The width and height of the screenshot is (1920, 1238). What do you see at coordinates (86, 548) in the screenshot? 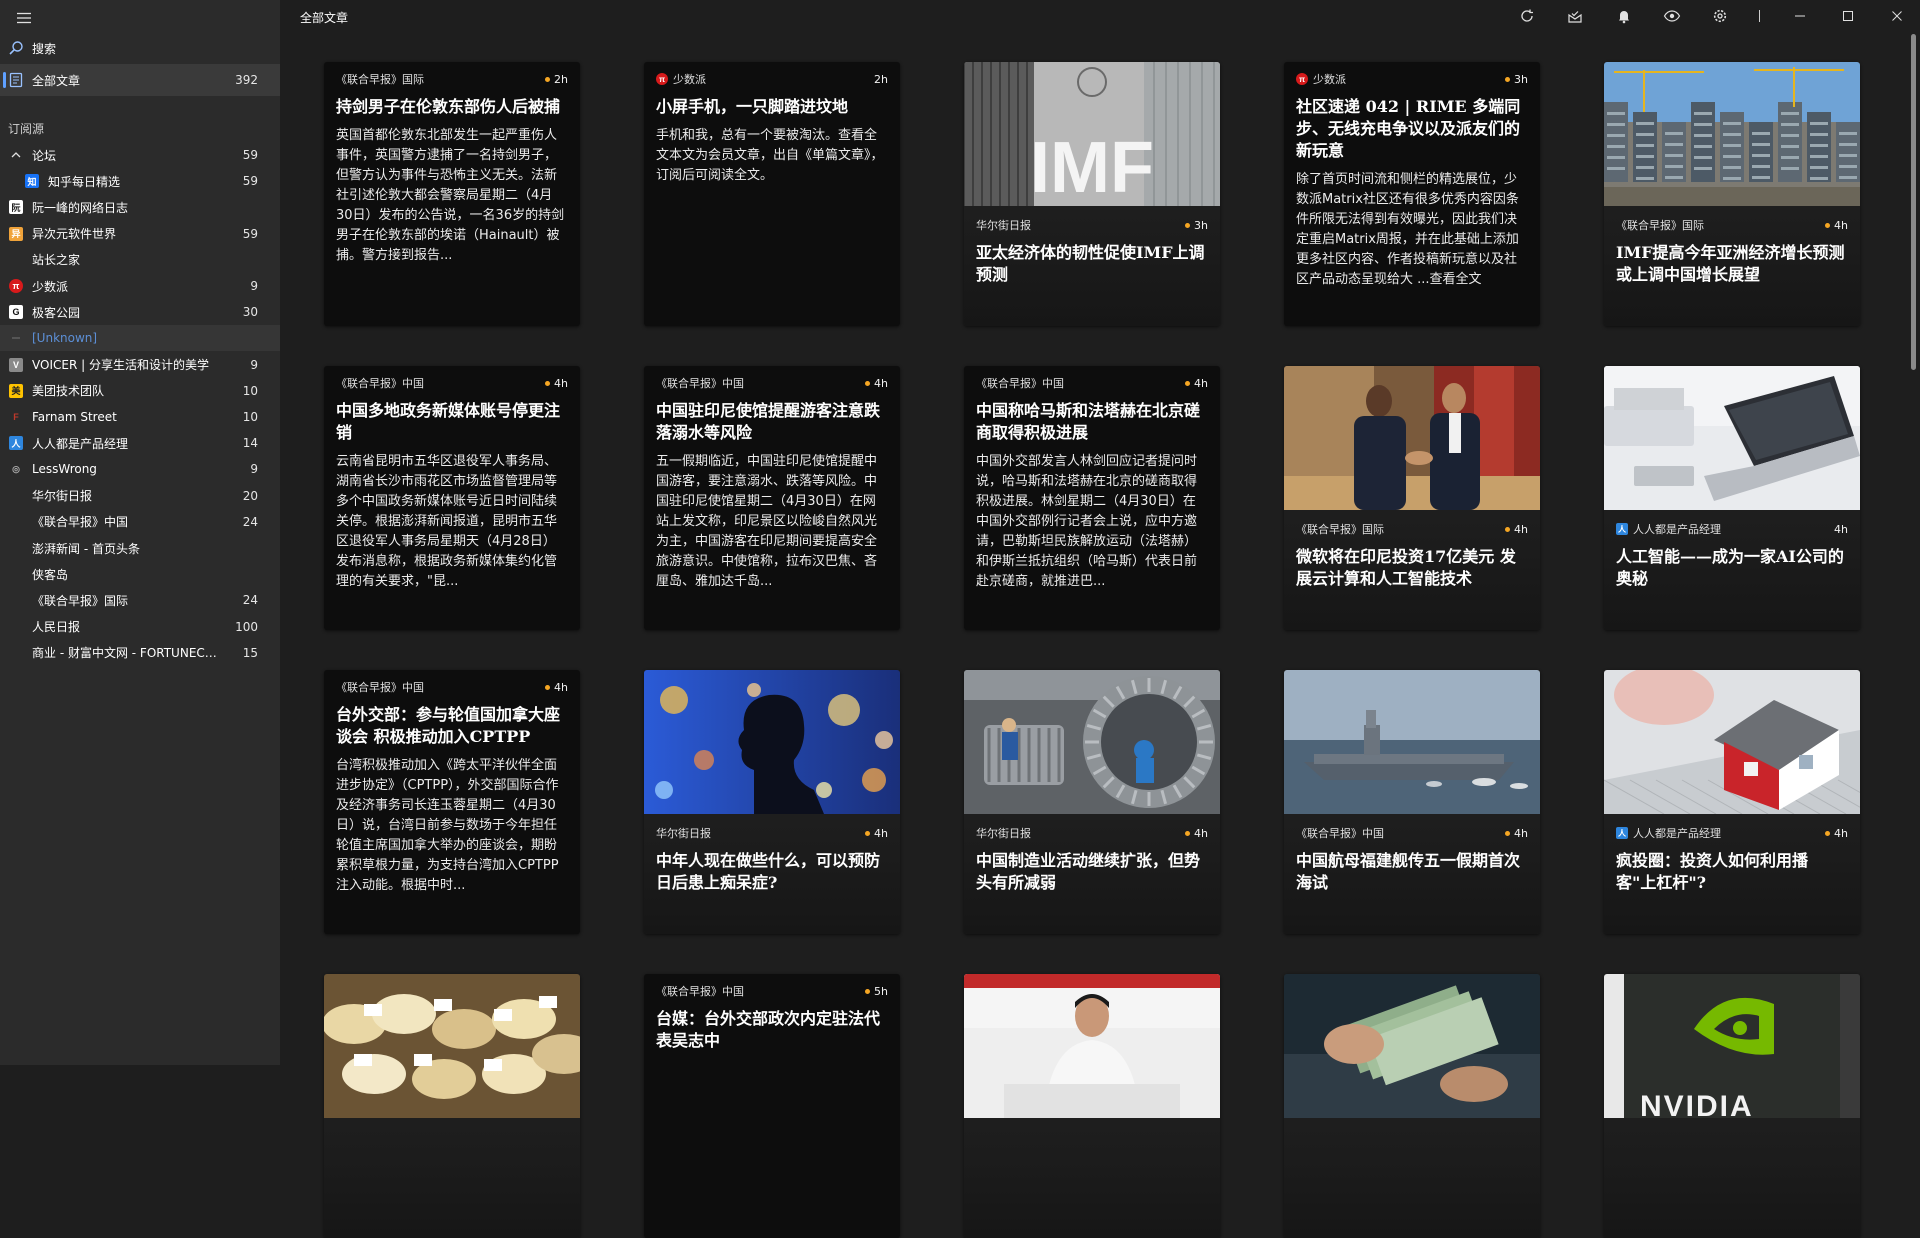
I see `sidebar-feed-label: 澎湃新闻 - 首页头条` at bounding box center [86, 548].